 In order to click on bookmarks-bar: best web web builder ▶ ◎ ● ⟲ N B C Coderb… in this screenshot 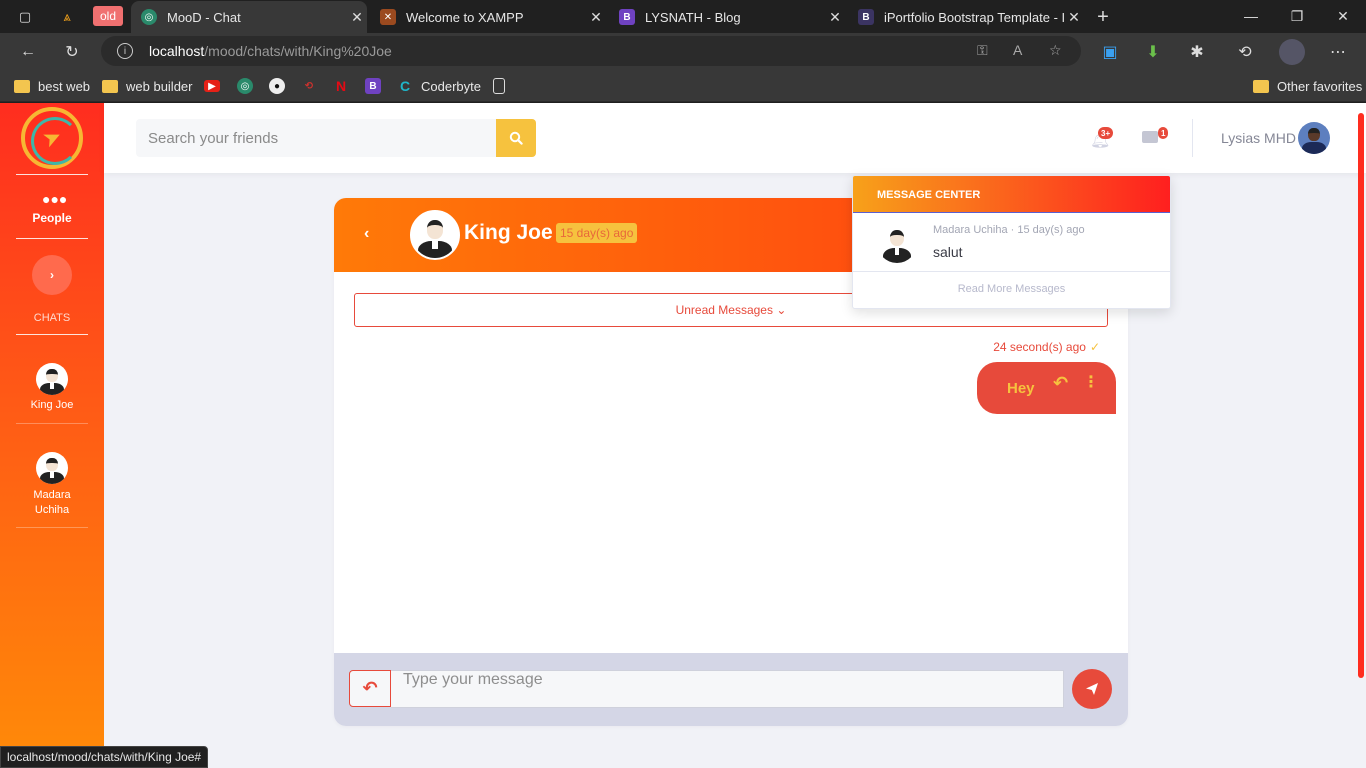, I will do `click(683, 86)`.